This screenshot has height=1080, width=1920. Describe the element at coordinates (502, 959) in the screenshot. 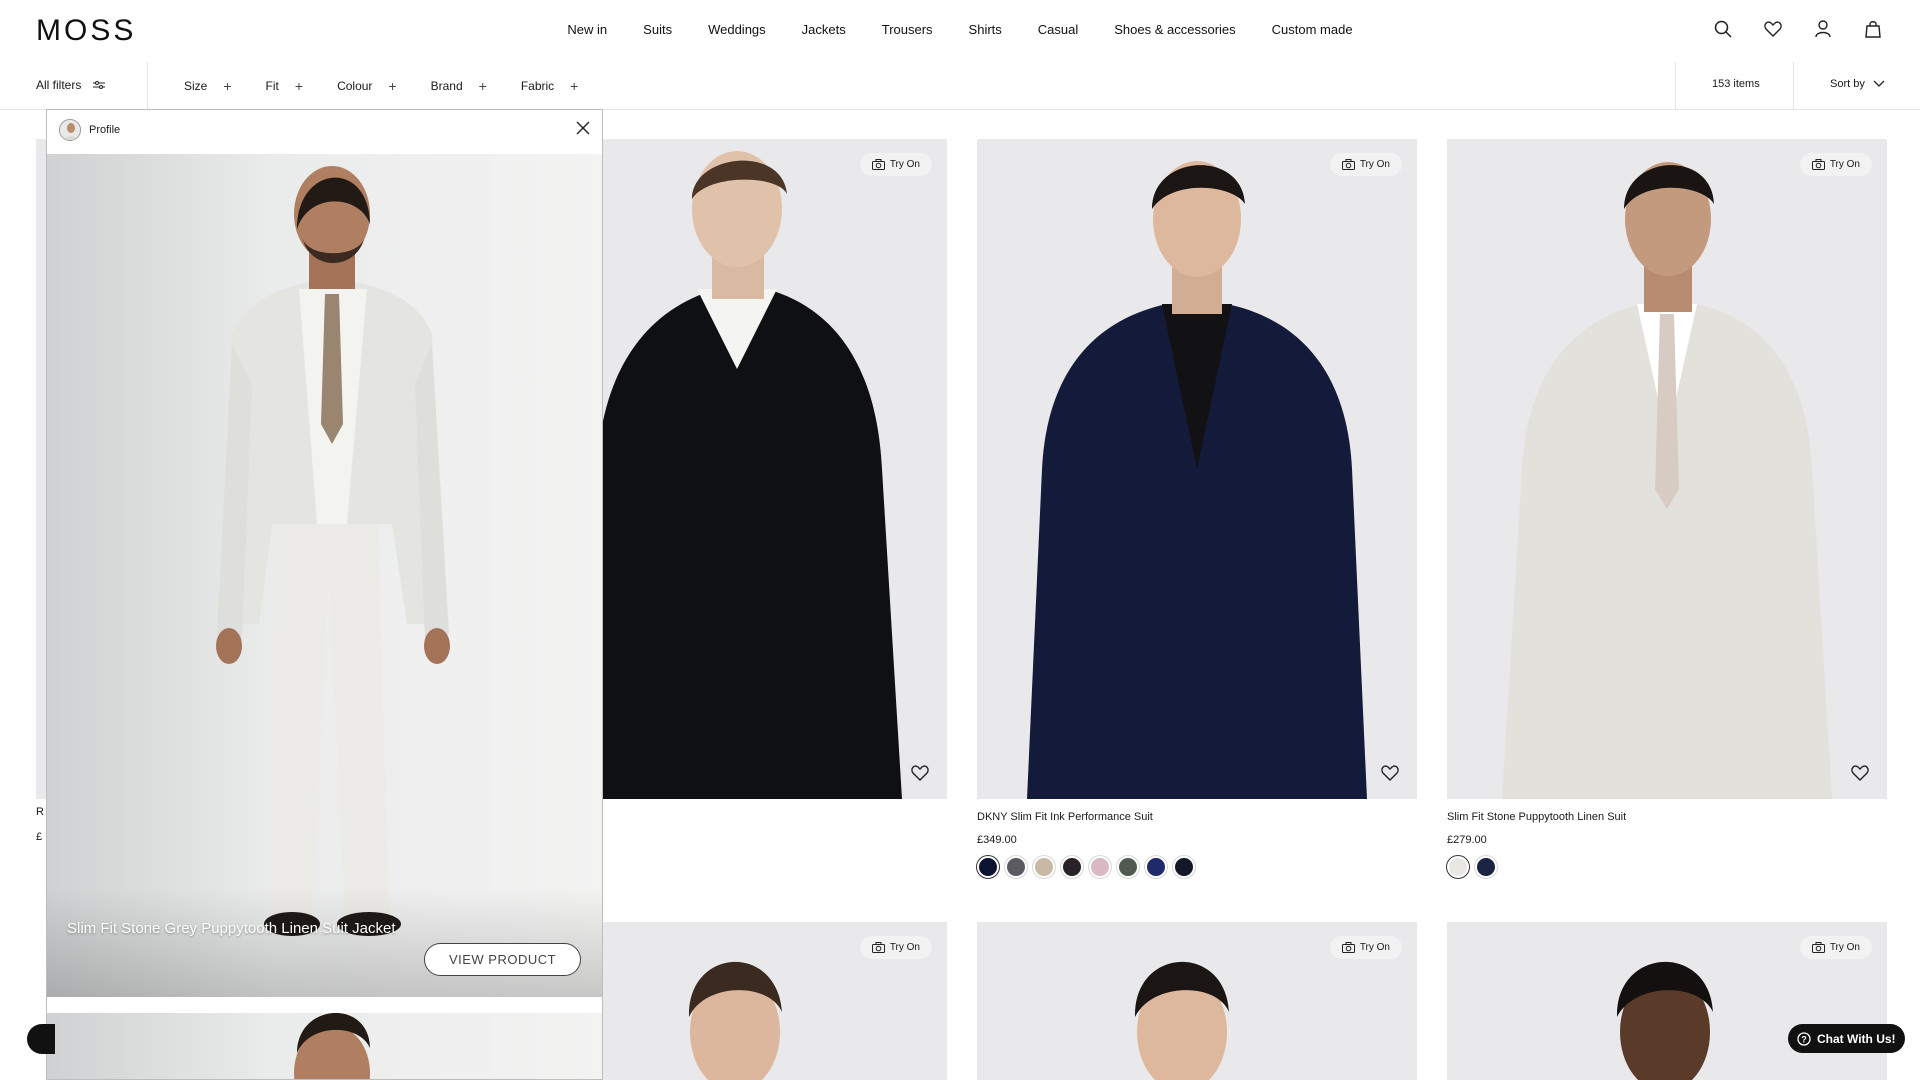

I see `view-product-button: VIEW PRODUCT` at that location.